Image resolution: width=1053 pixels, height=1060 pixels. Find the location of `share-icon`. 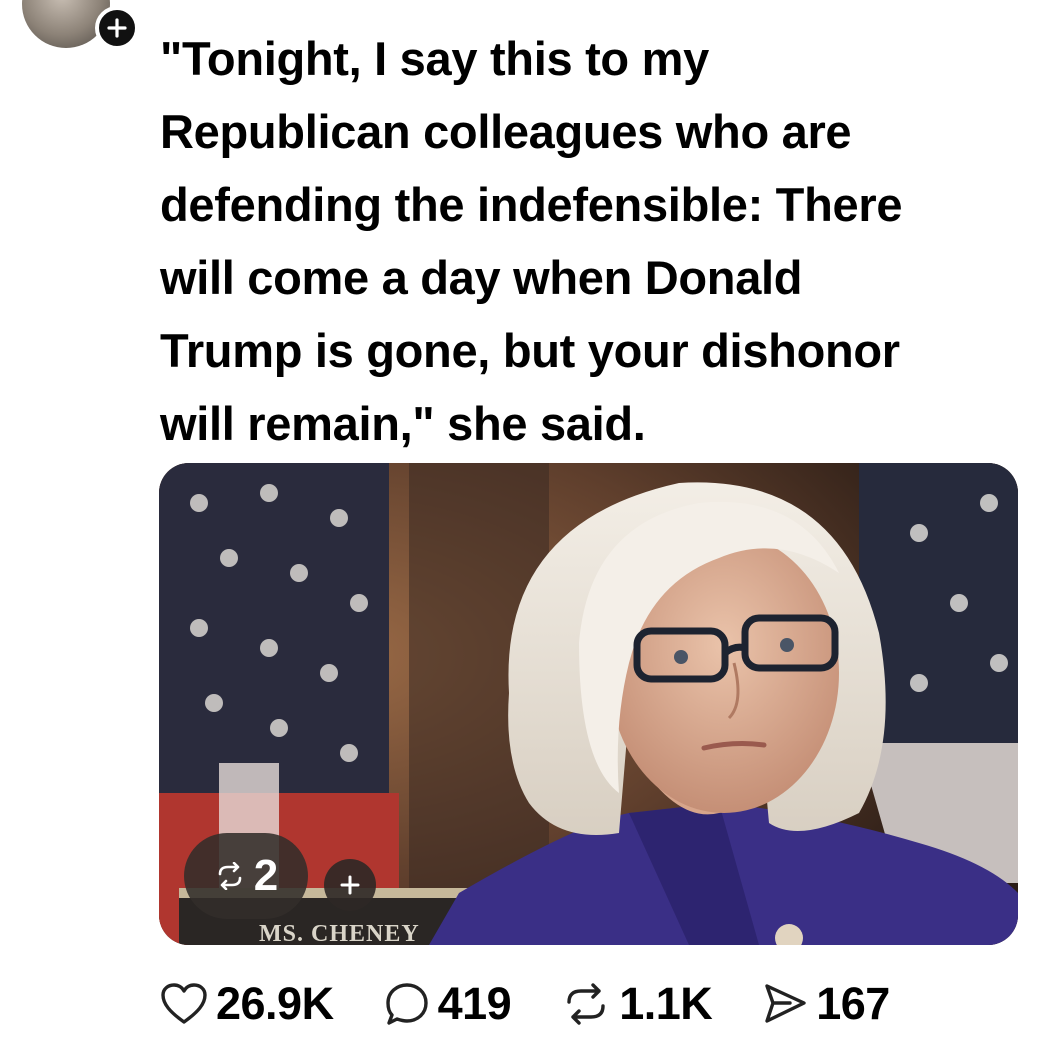

share-icon is located at coordinates (785, 1003).